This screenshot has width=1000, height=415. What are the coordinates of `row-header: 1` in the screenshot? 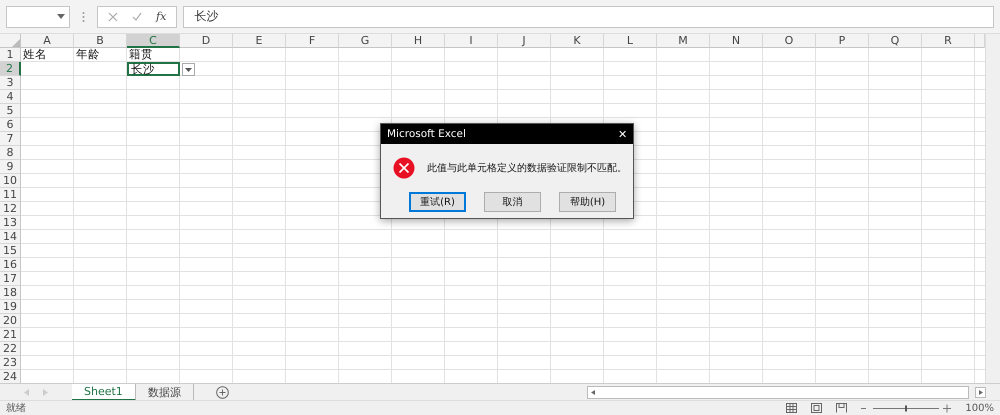 It's located at (10, 55).